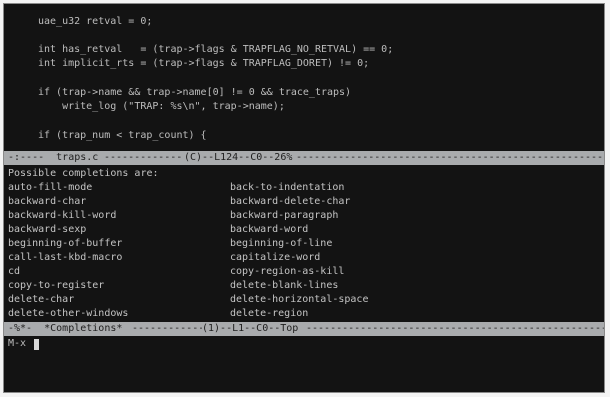 The height and width of the screenshot is (397, 610). What do you see at coordinates (83, 173) in the screenshot?
I see `completions-header: Possible completions are:` at bounding box center [83, 173].